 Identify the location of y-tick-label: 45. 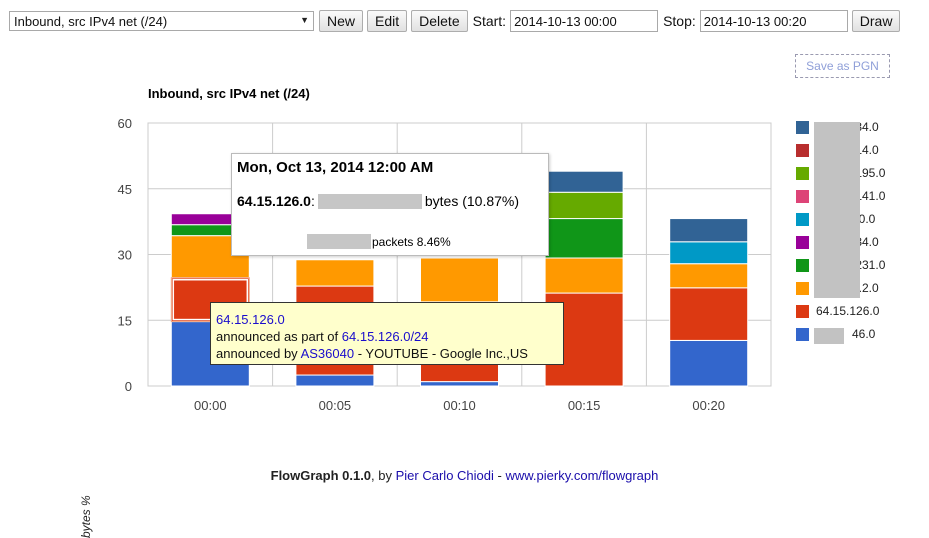
(125, 189).